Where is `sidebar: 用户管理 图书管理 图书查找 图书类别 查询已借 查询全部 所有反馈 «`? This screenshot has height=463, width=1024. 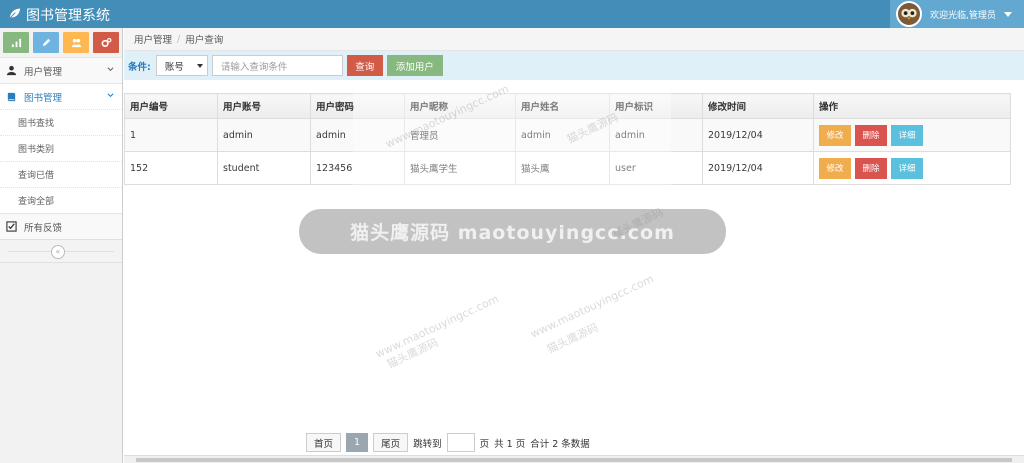 sidebar: 用户管理 图书管理 图书查找 图书类别 查询已借 查询全部 所有反馈 « is located at coordinates (61, 245).